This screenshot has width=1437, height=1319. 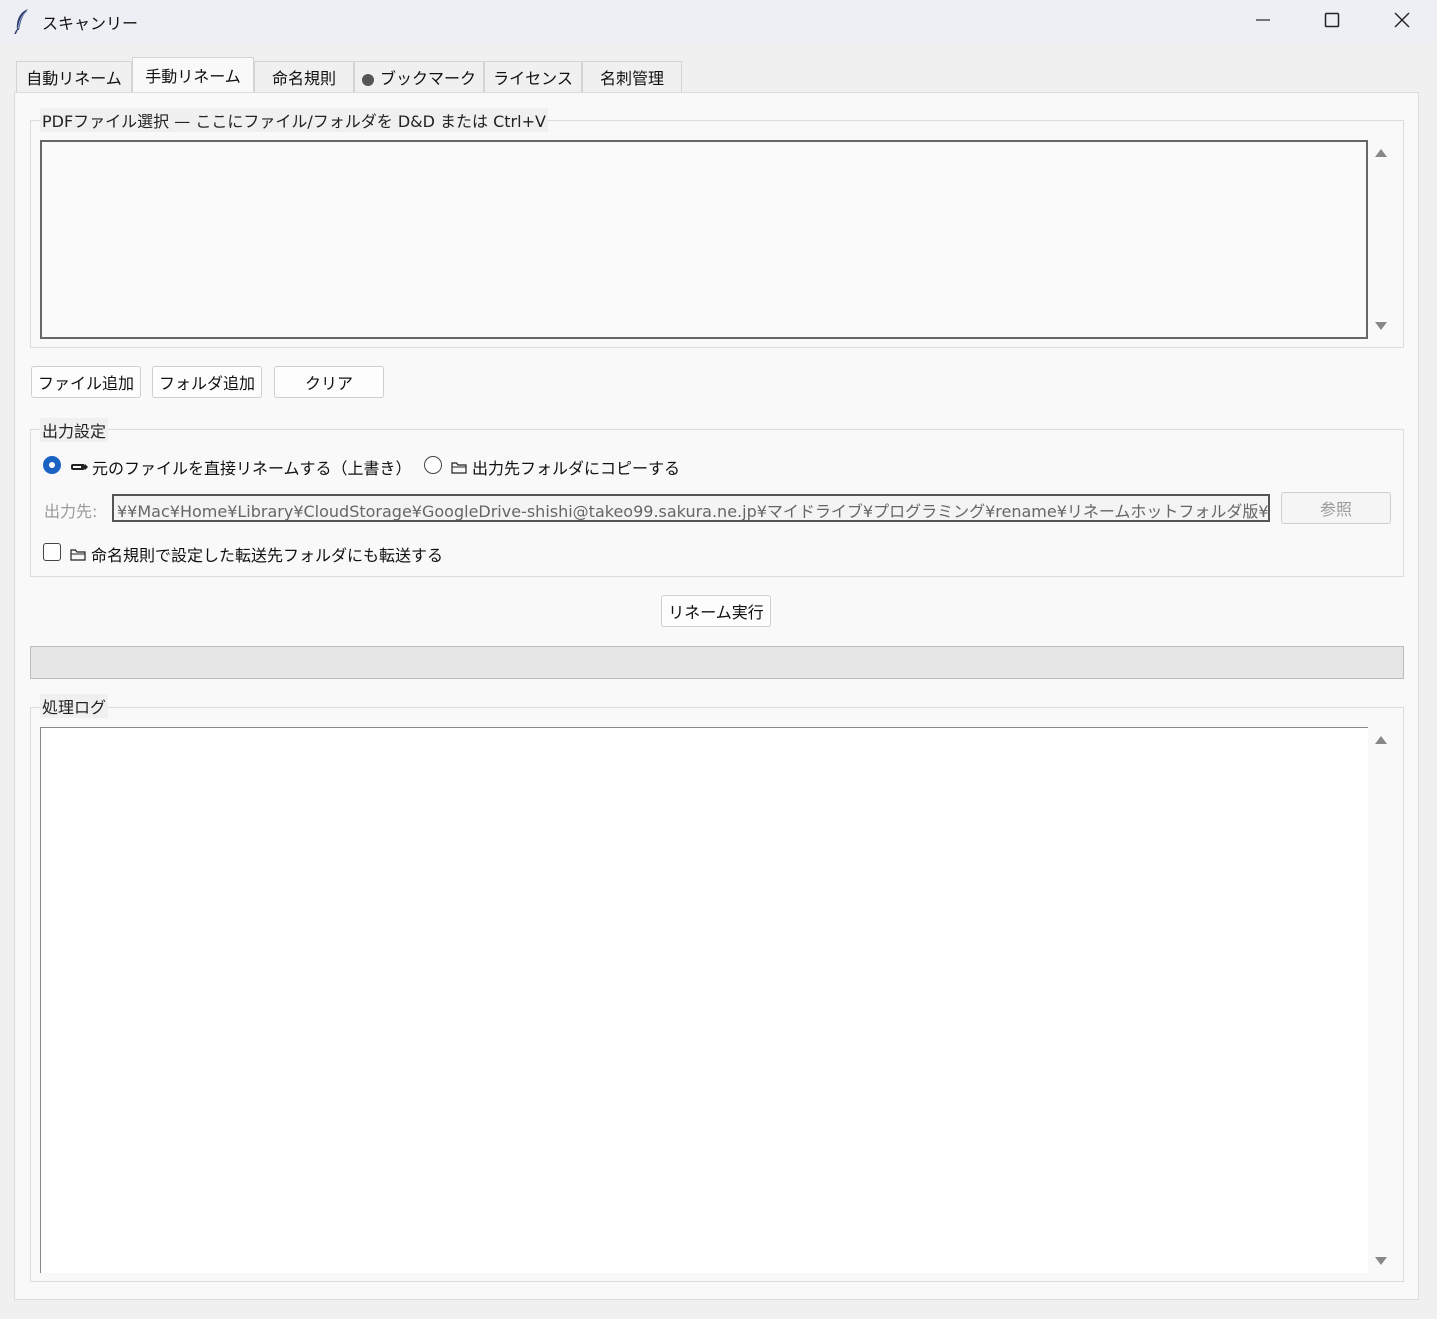 I want to click on log-scrollbar, so click(x=1381, y=1000).